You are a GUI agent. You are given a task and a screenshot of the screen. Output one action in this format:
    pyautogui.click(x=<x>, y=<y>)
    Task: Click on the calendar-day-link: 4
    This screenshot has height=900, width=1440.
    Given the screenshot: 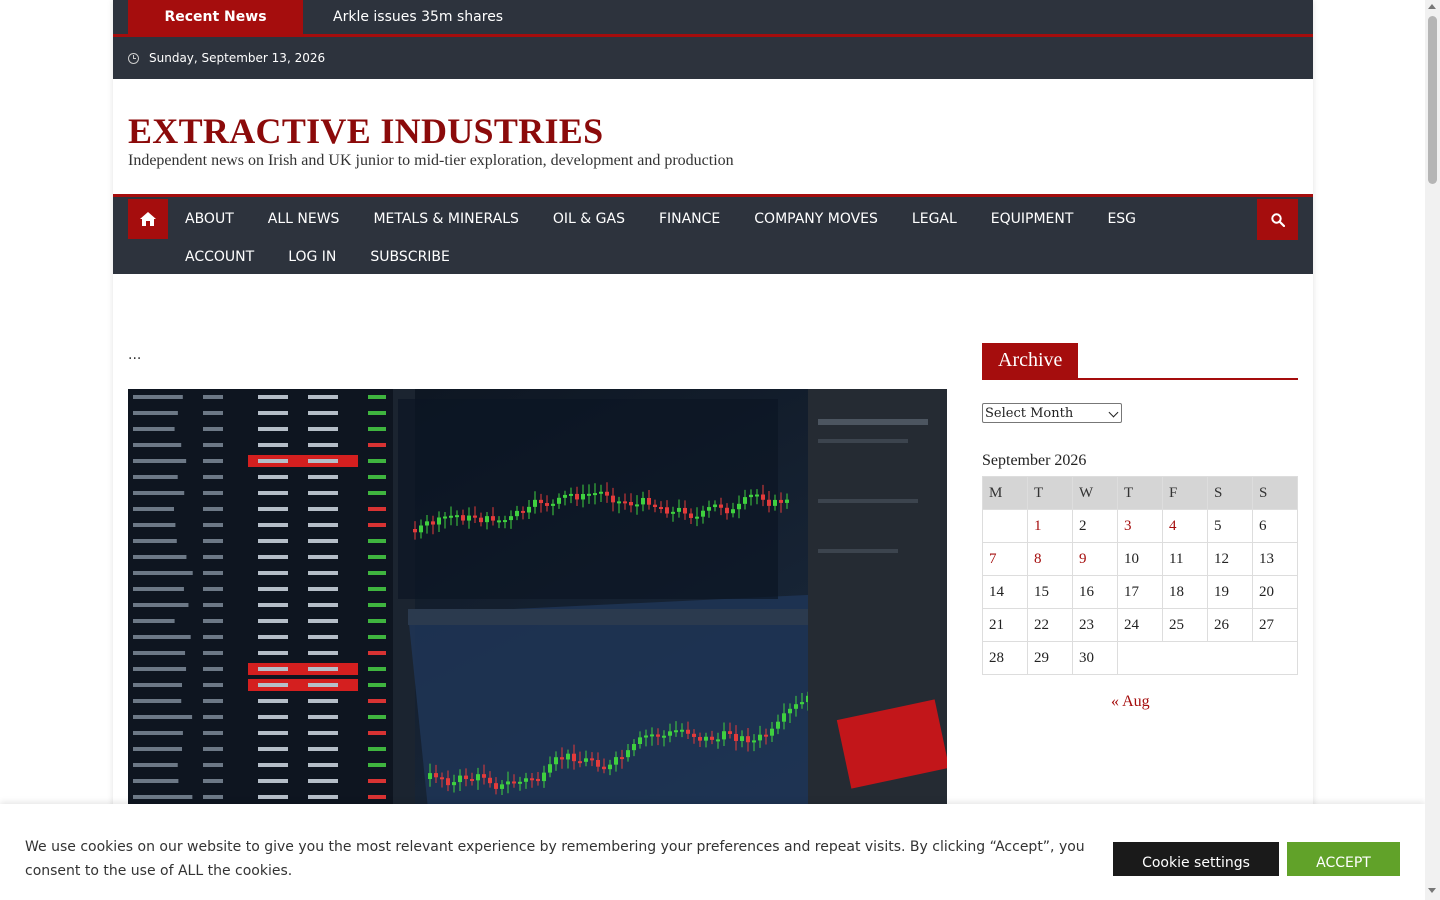 What is the action you would take?
    pyautogui.click(x=1185, y=526)
    